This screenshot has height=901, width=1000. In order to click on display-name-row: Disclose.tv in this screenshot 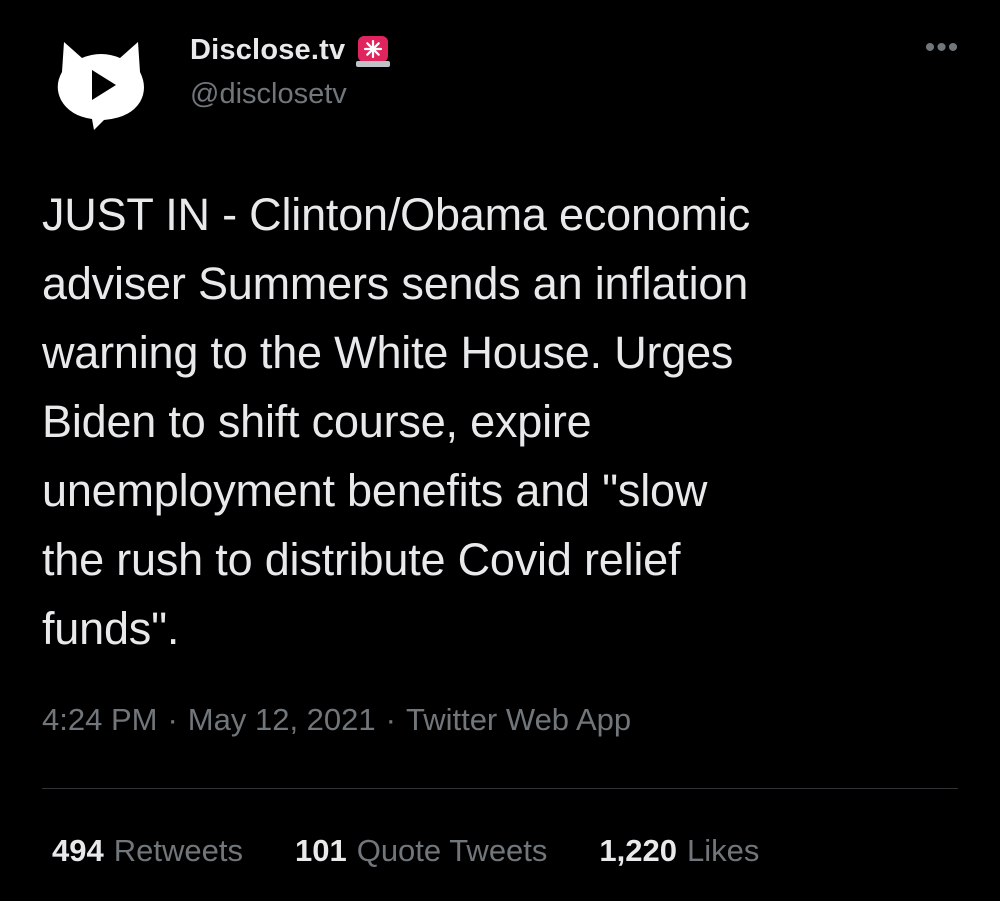, I will do `click(291, 50)`.